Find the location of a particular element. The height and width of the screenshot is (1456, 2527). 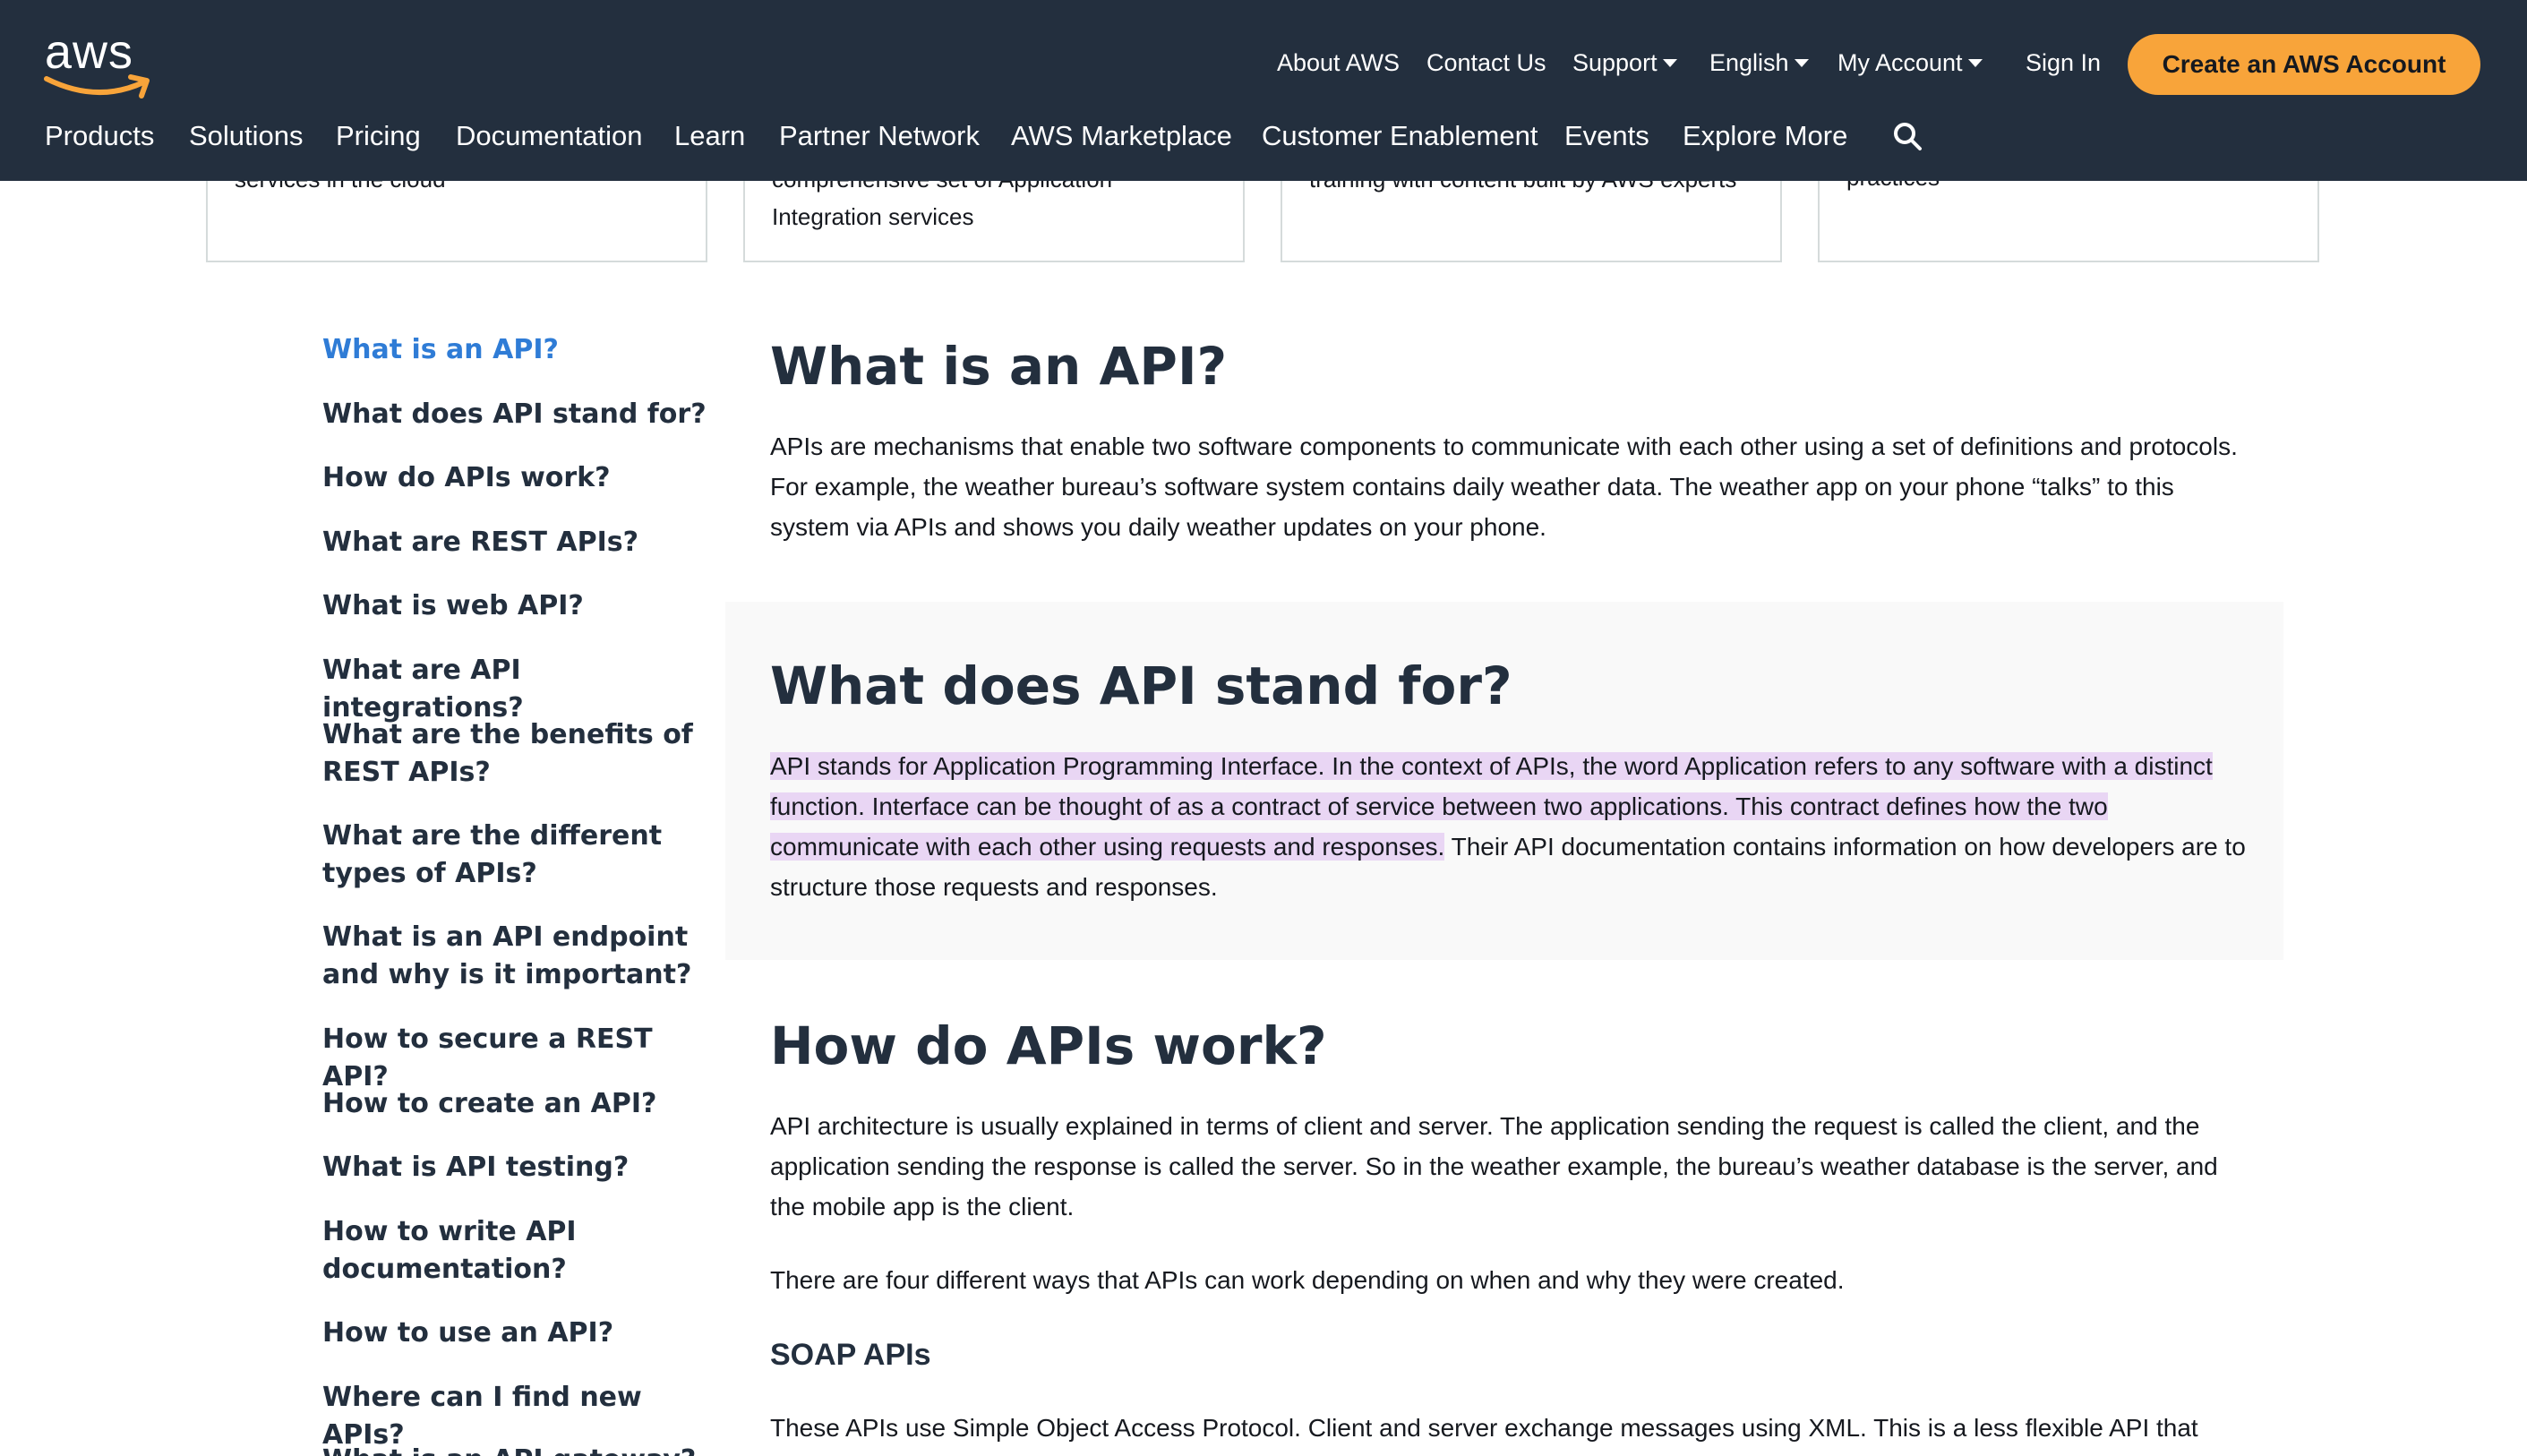

toc-item-use-api: How to use an API? is located at coordinates (519, 1333).